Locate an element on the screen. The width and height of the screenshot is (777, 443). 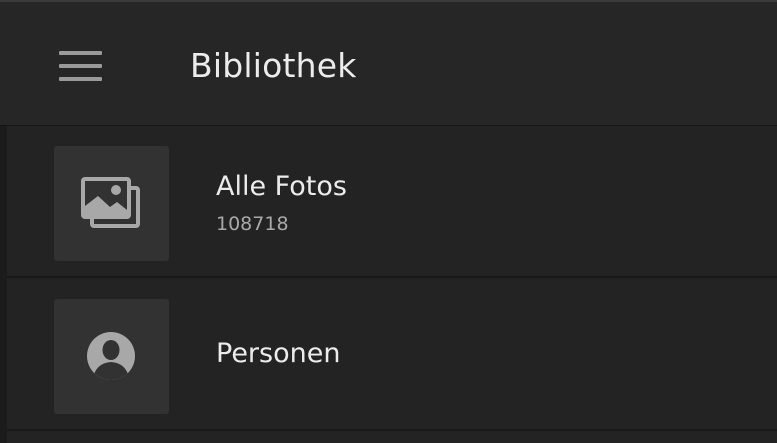
library-item-label: Alle Fotos is located at coordinates (281, 186).